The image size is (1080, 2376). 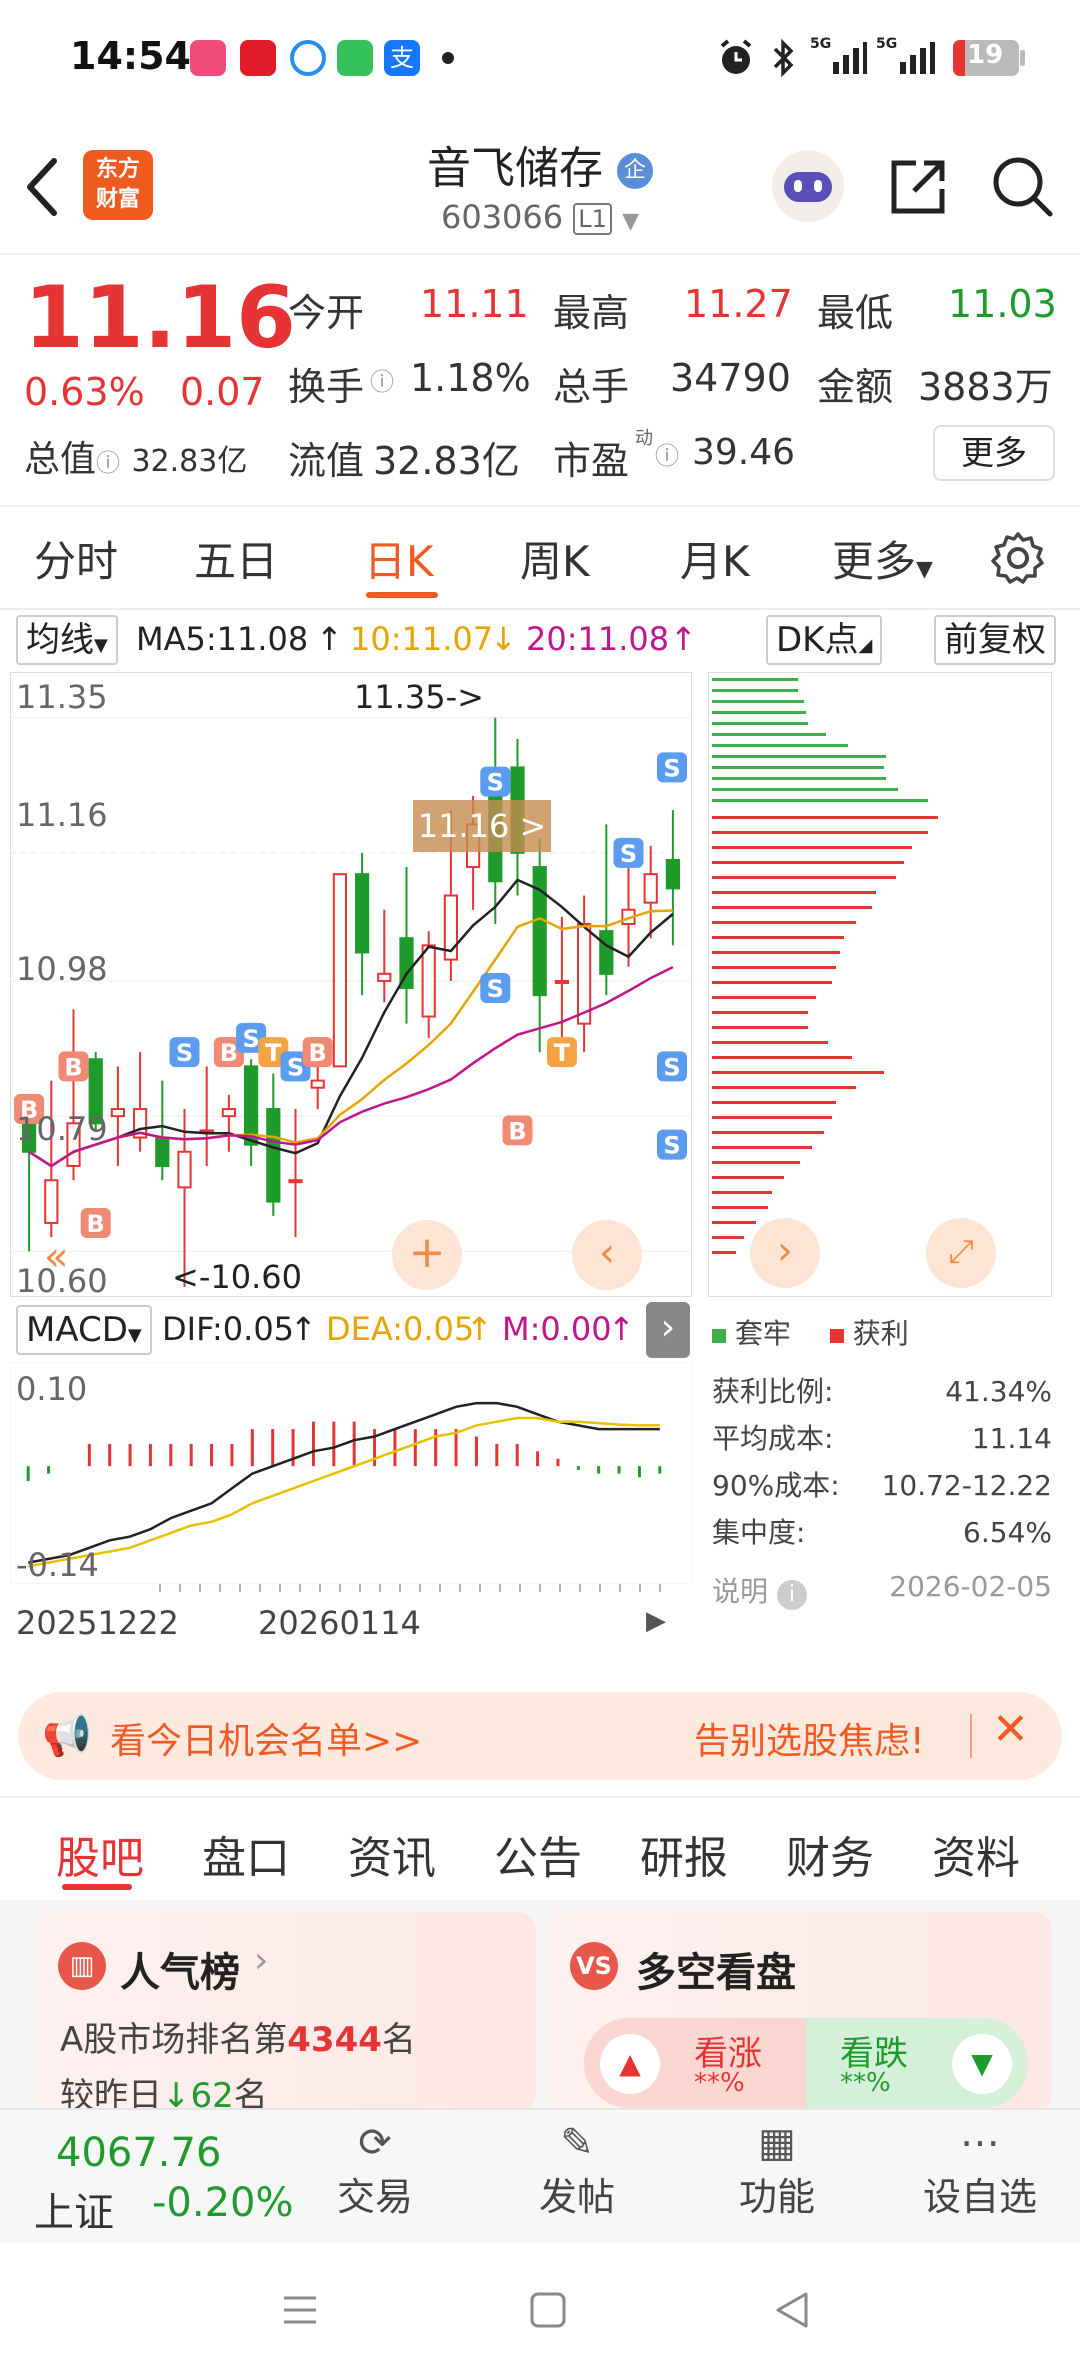 What do you see at coordinates (976, 1854) in the screenshot?
I see `tab-profile: 资料` at bounding box center [976, 1854].